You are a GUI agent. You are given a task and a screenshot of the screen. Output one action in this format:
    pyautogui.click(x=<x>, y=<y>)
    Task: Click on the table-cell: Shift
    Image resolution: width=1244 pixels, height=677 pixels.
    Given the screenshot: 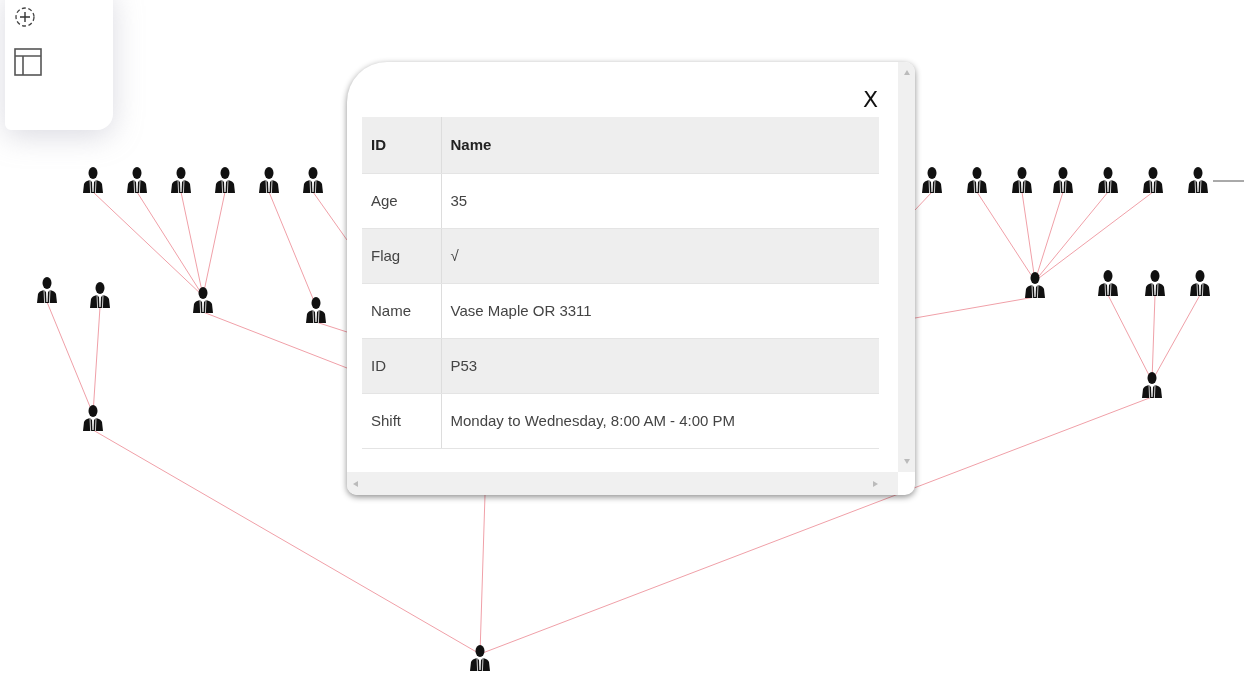 What is the action you would take?
    pyautogui.click(x=401, y=420)
    